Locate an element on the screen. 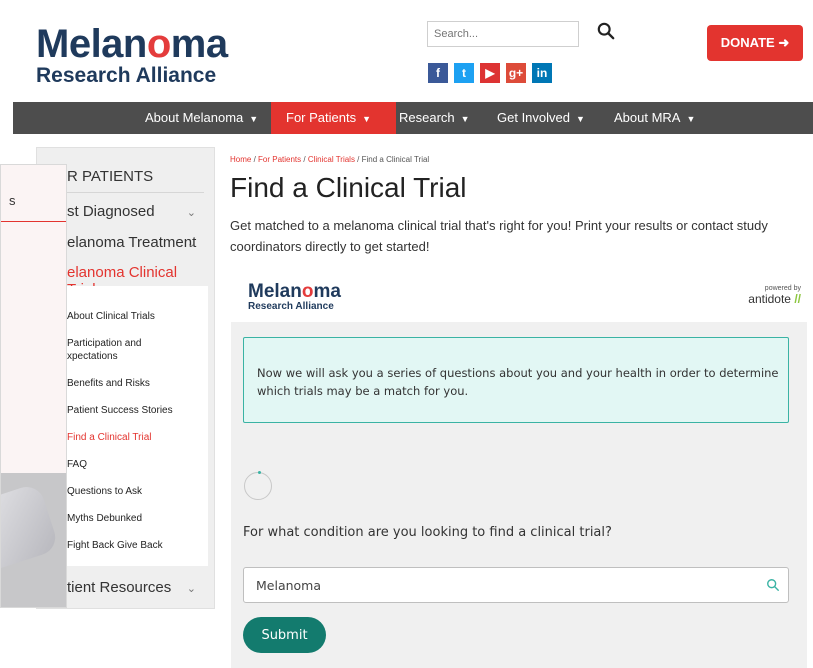  sidebar-title: R PATIENTS is located at coordinates (110, 176).